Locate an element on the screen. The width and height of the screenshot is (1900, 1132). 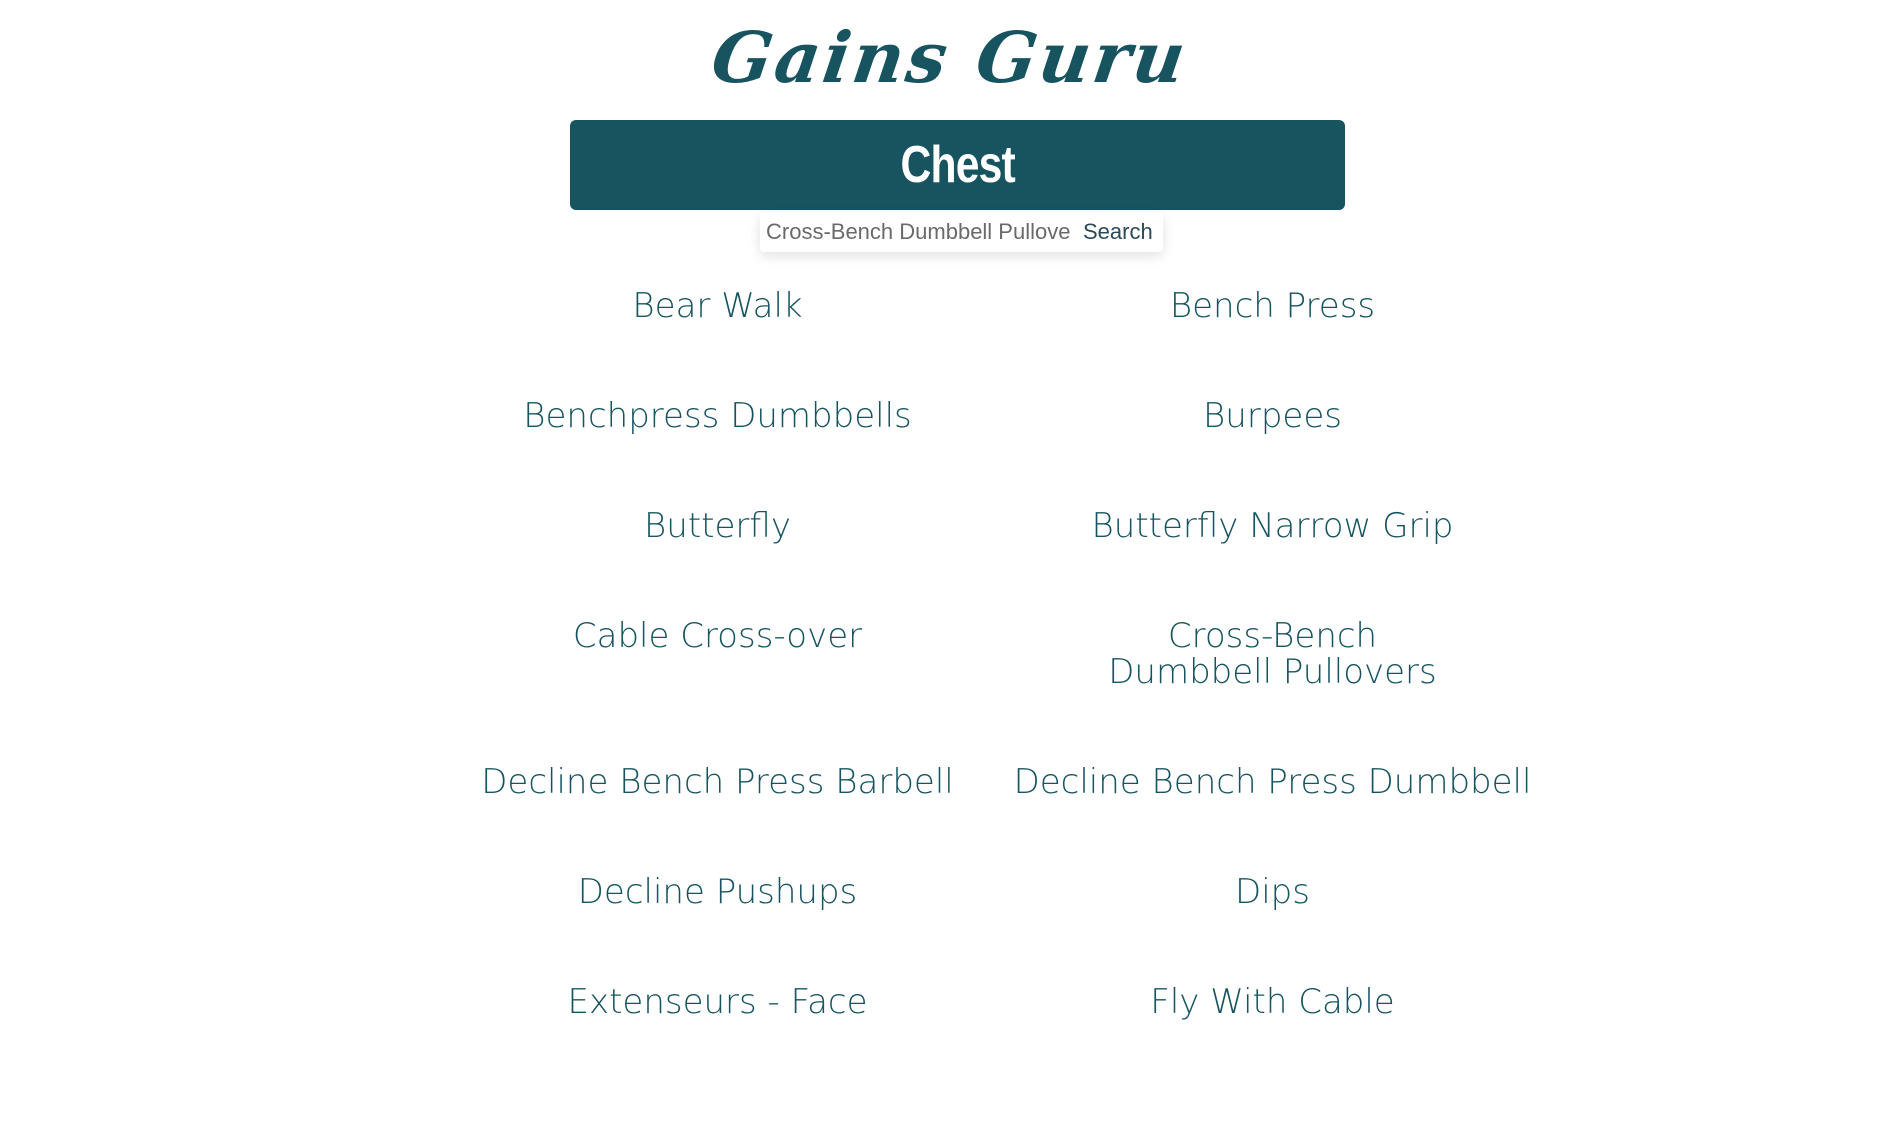
exercise-item-extenseurs-face: Extenseurs - Face is located at coordinates (717, 1031).